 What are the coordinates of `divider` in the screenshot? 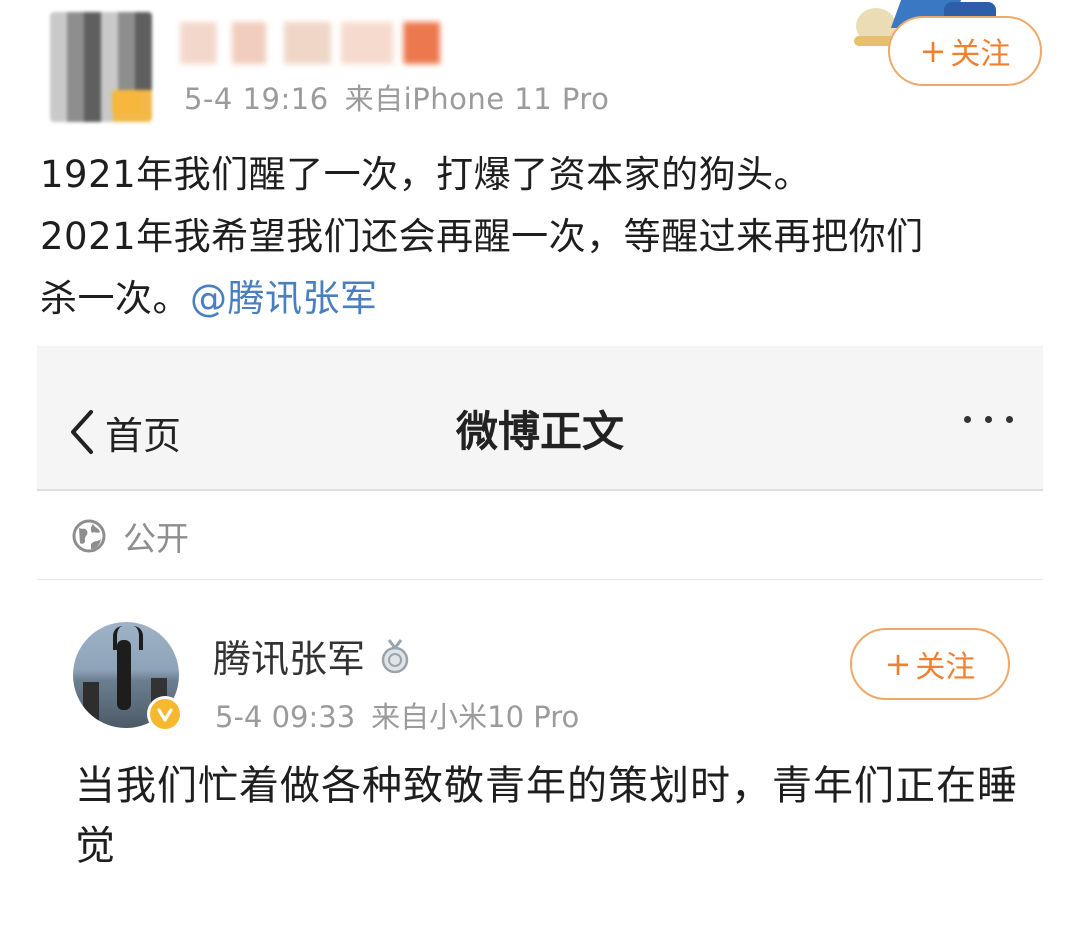 It's located at (540, 579).